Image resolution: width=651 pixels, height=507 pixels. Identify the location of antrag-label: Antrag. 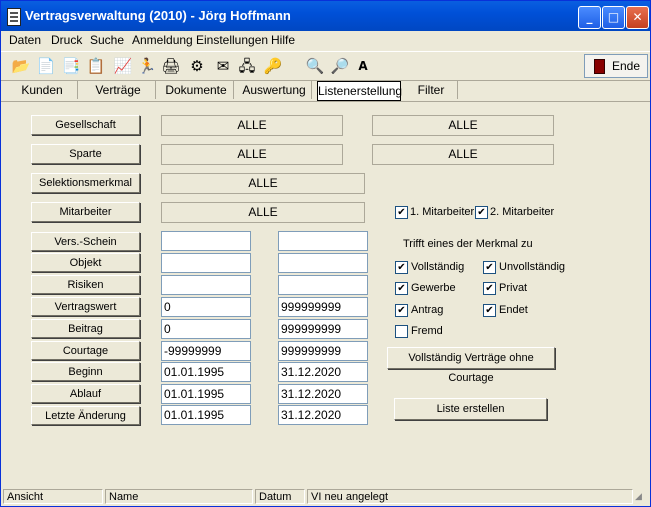
(427, 310).